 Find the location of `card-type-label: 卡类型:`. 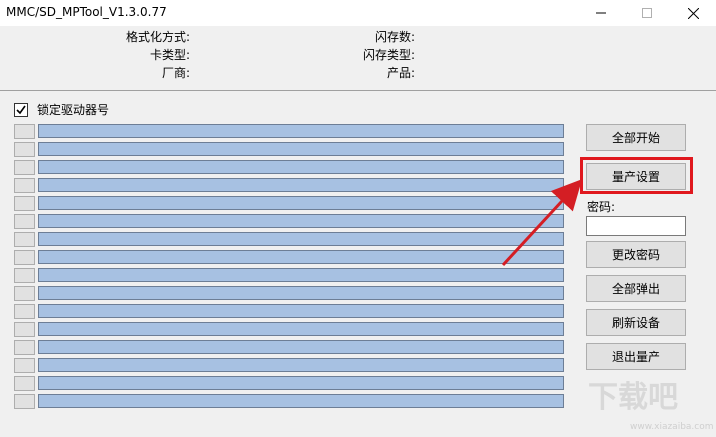

card-type-label: 卡类型: is located at coordinates (169, 55).